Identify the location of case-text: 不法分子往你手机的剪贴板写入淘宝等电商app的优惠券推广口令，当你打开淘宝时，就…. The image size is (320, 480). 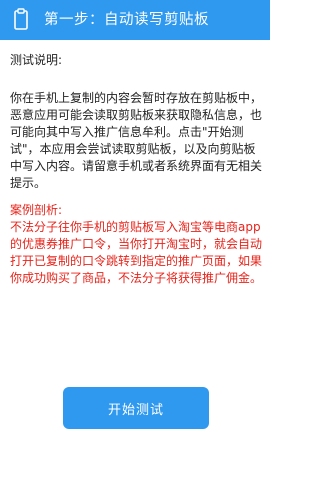
(136, 252).